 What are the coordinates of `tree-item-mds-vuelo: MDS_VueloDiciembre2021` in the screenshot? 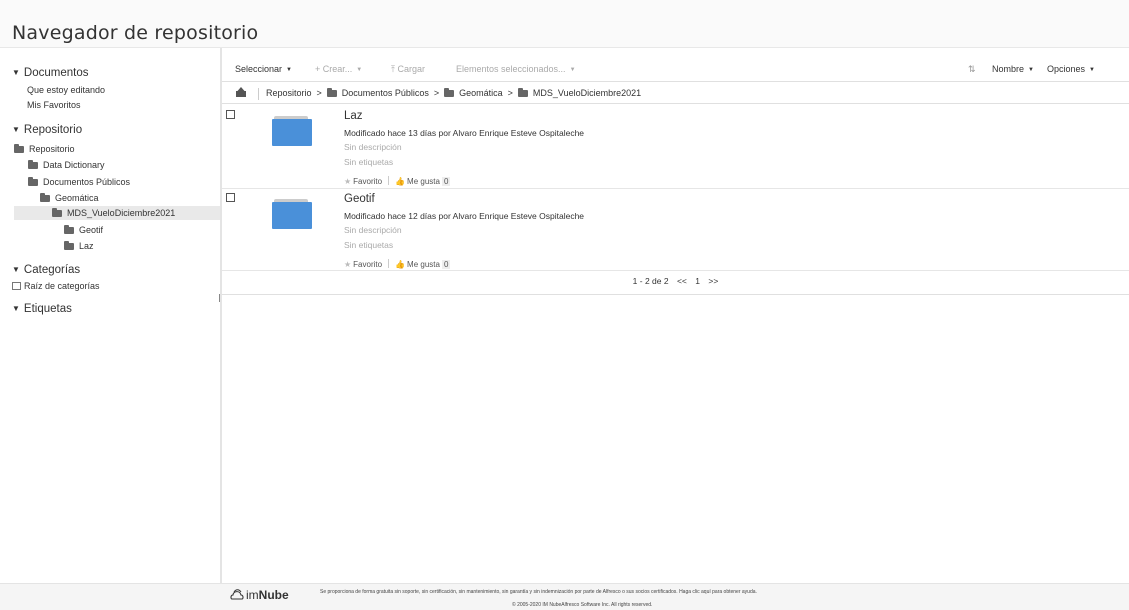 It's located at (113, 213).